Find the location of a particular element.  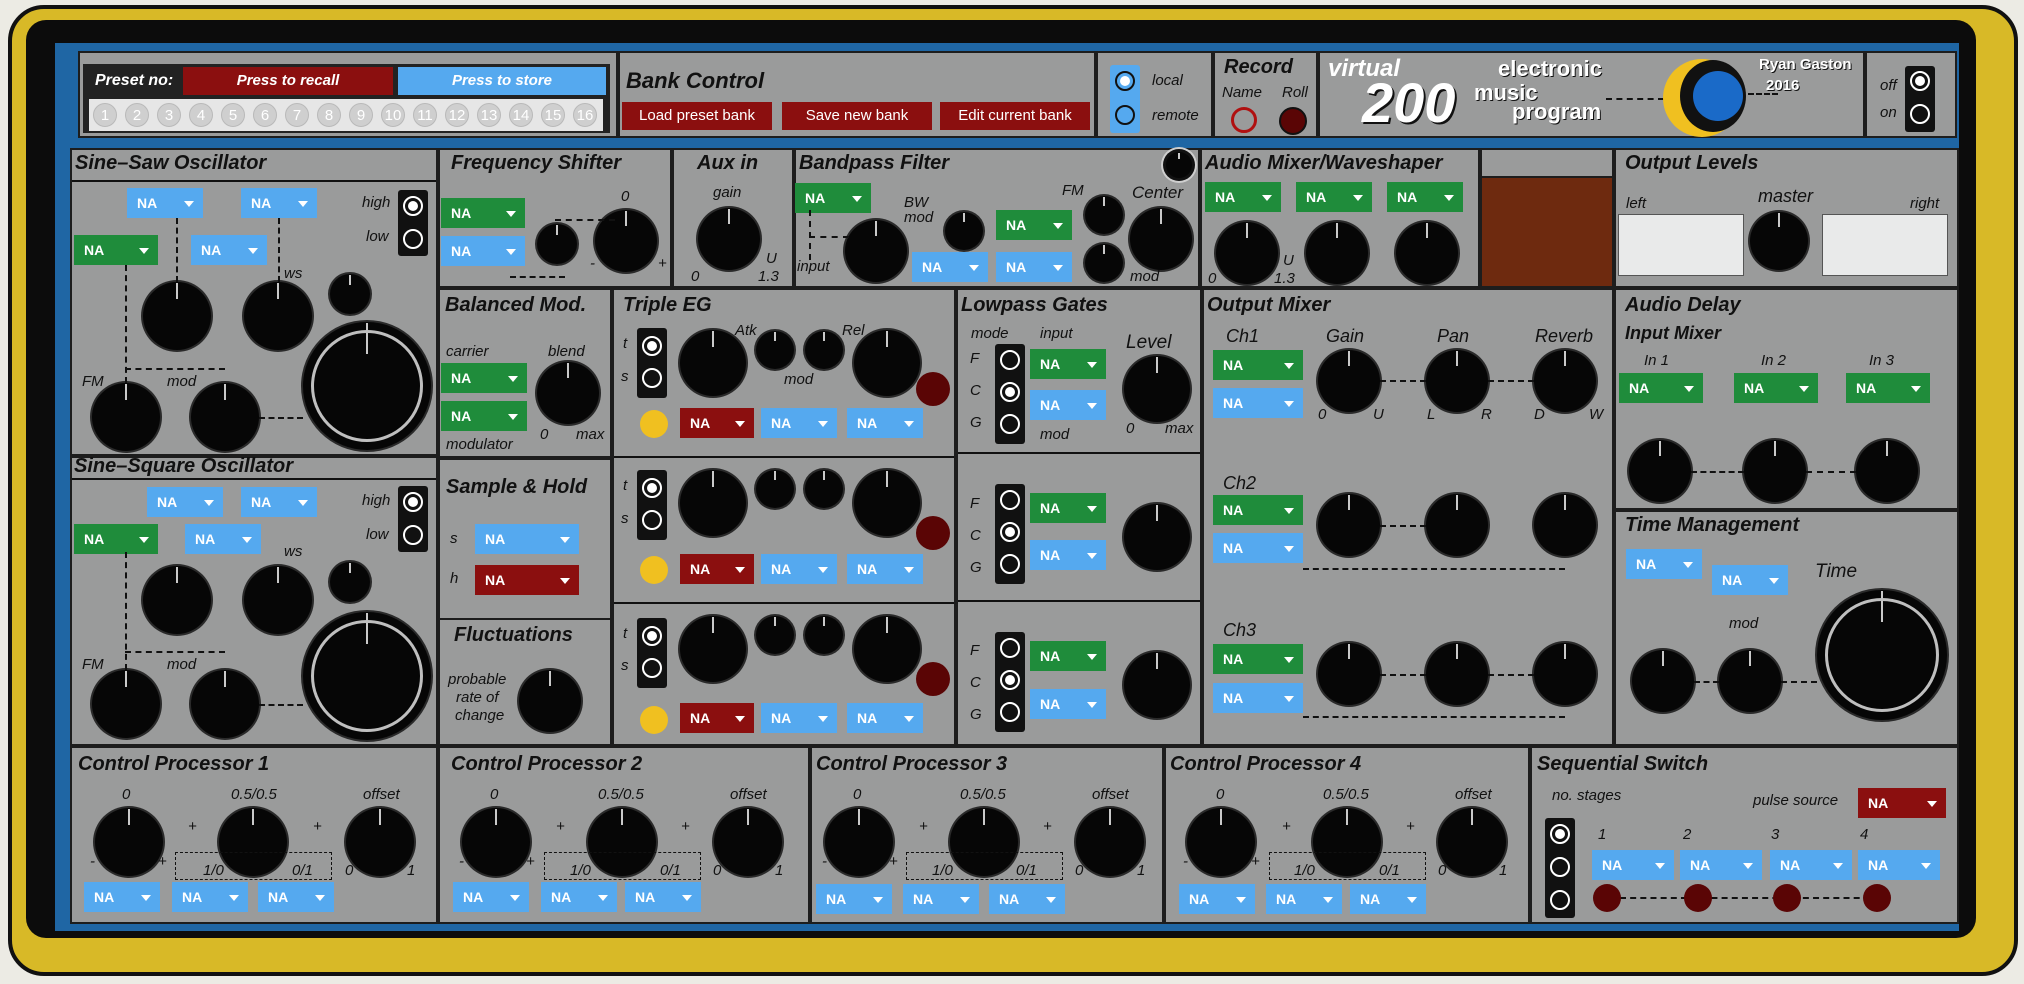

bandpass-bw-mod-knob is located at coordinates (964, 231).